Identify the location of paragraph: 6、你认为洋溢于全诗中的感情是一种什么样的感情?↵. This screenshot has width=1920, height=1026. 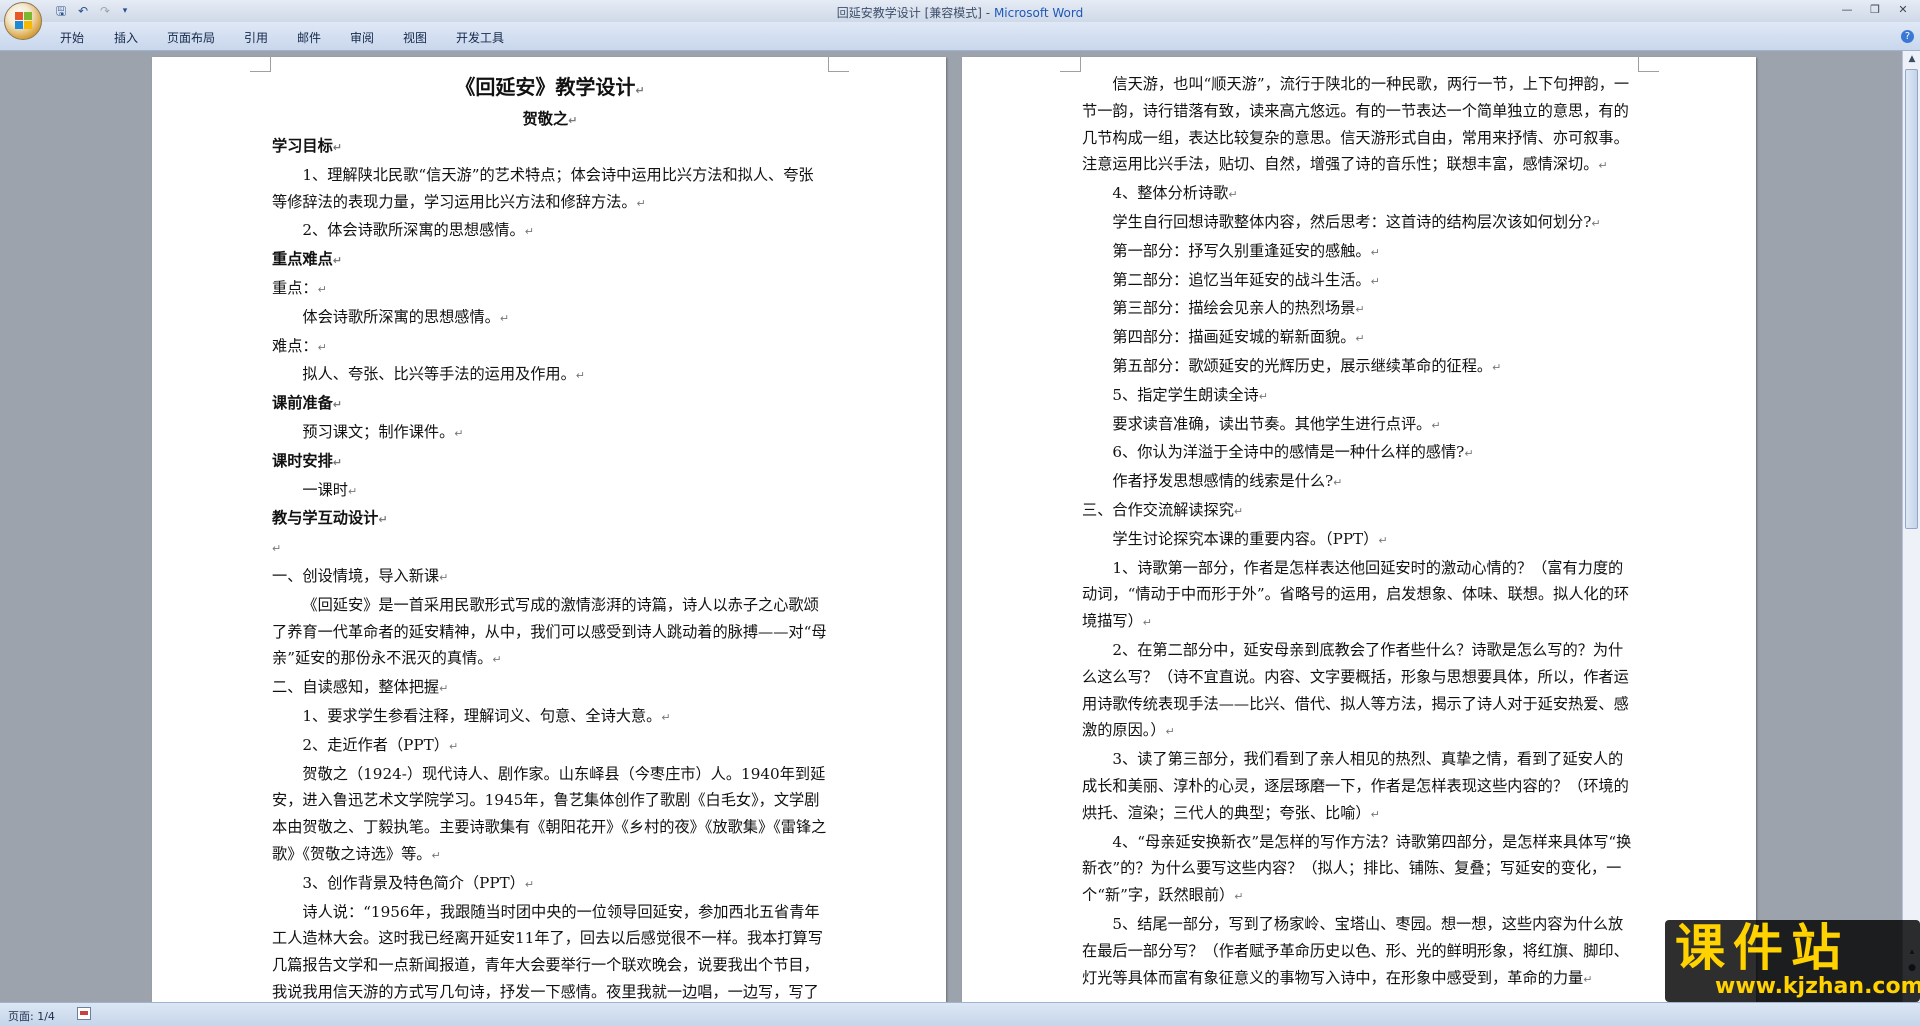
(1293, 452).